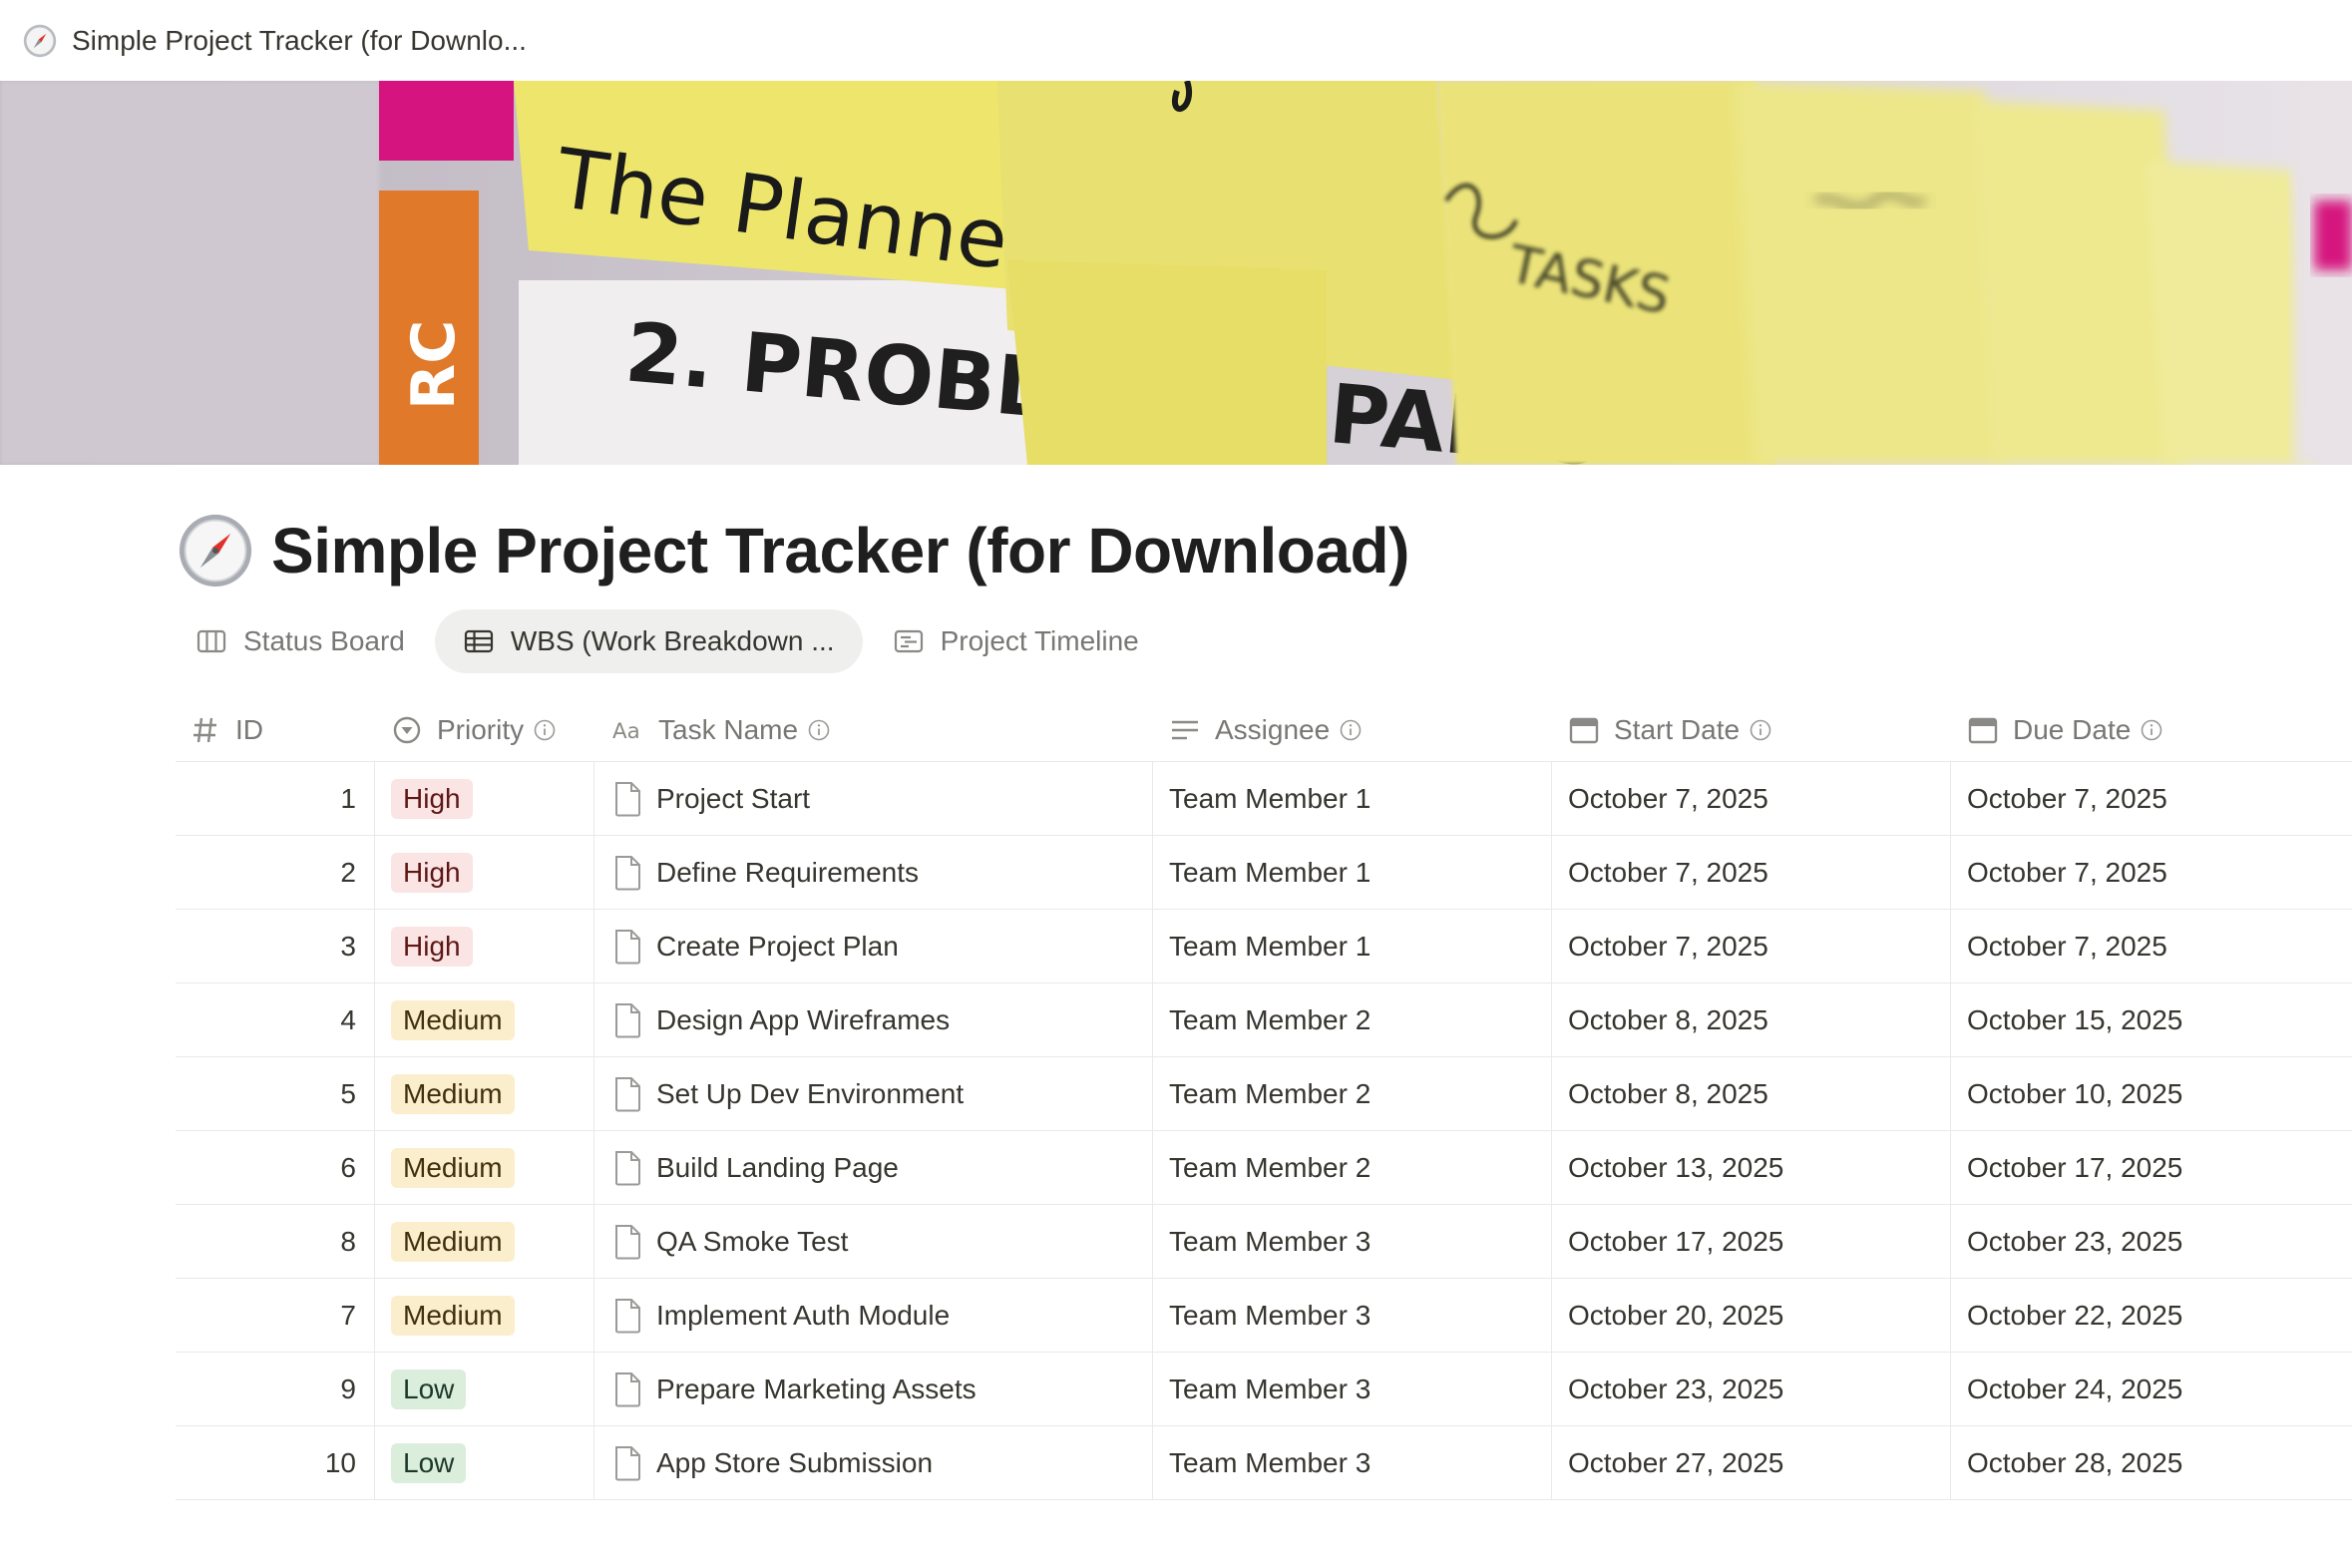 The width and height of the screenshot is (2352, 1568). What do you see at coordinates (874, 1315) in the screenshot?
I see `task-name-cell: Implement Auth Module` at bounding box center [874, 1315].